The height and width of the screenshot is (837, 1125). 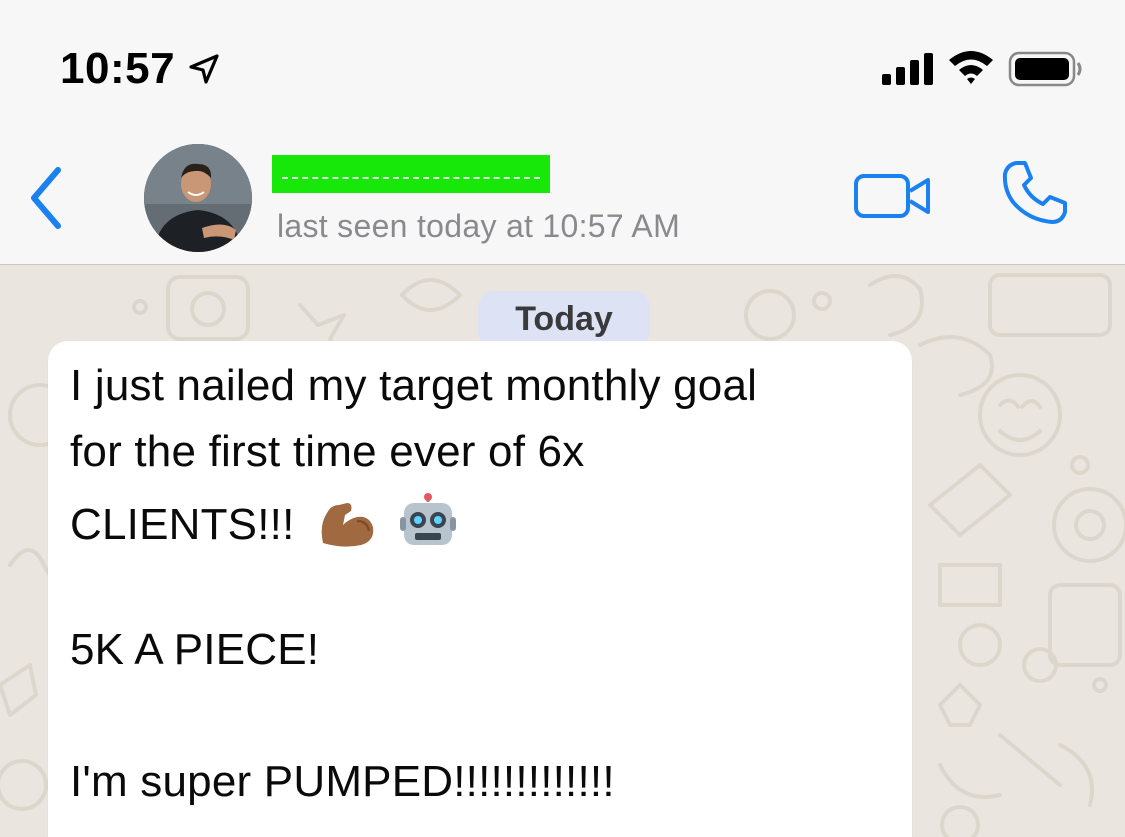 I want to click on message-line: I'm super PUMPED!!!!!!!!!!!!!, so click(x=342, y=781).